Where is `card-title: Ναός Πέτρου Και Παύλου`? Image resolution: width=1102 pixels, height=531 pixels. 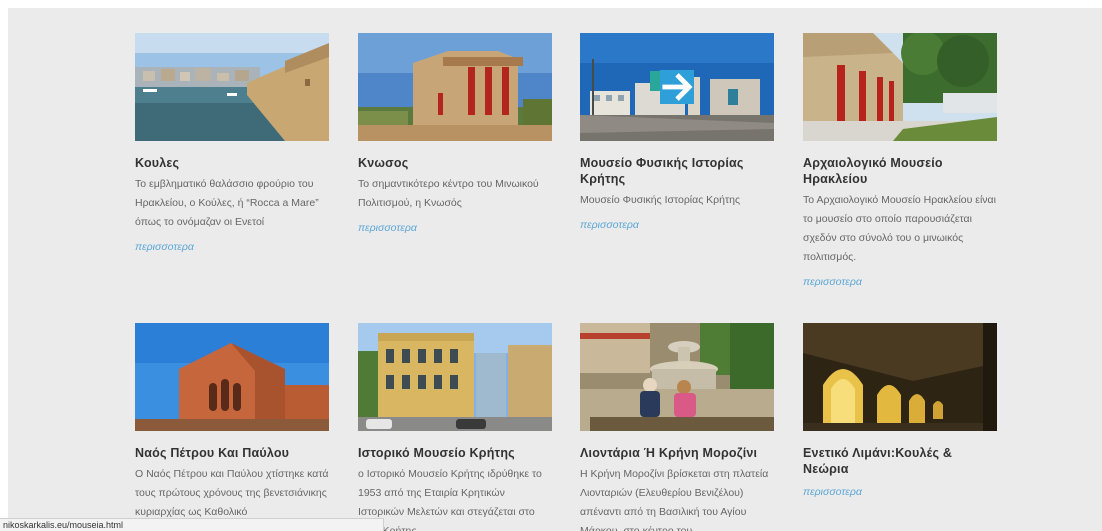 card-title: Ναός Πέτρου Και Παύλου is located at coordinates (232, 453).